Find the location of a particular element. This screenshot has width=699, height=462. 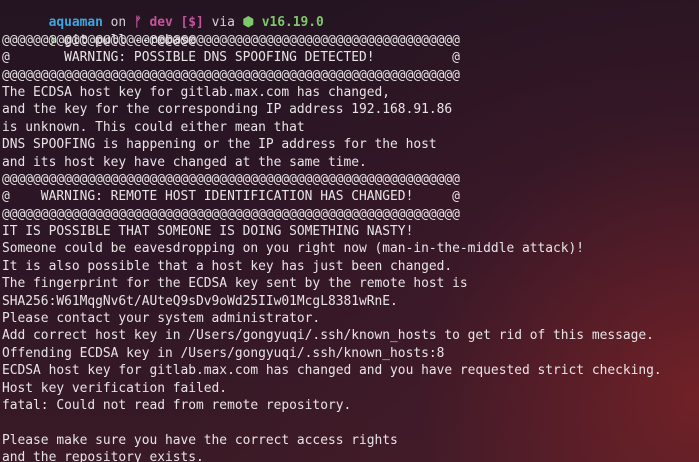

git-branch-icon: ᚠ is located at coordinates (137, 23).